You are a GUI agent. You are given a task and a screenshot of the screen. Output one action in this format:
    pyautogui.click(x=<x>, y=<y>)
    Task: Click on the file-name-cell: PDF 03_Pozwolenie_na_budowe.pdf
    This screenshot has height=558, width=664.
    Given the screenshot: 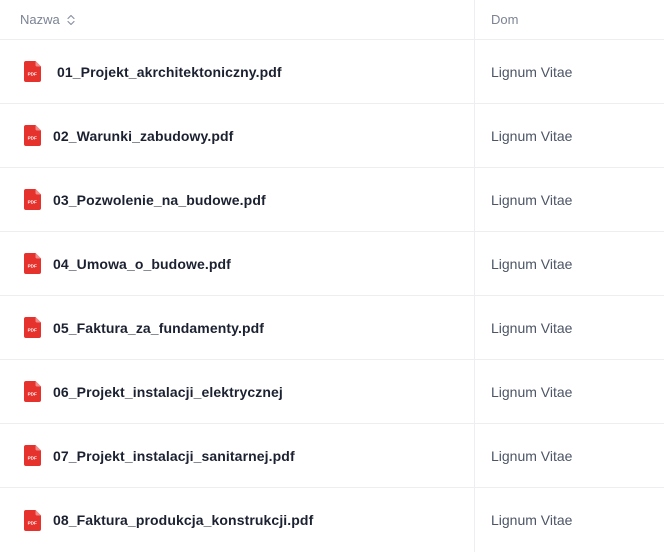 What is the action you would take?
    pyautogui.click(x=237, y=199)
    